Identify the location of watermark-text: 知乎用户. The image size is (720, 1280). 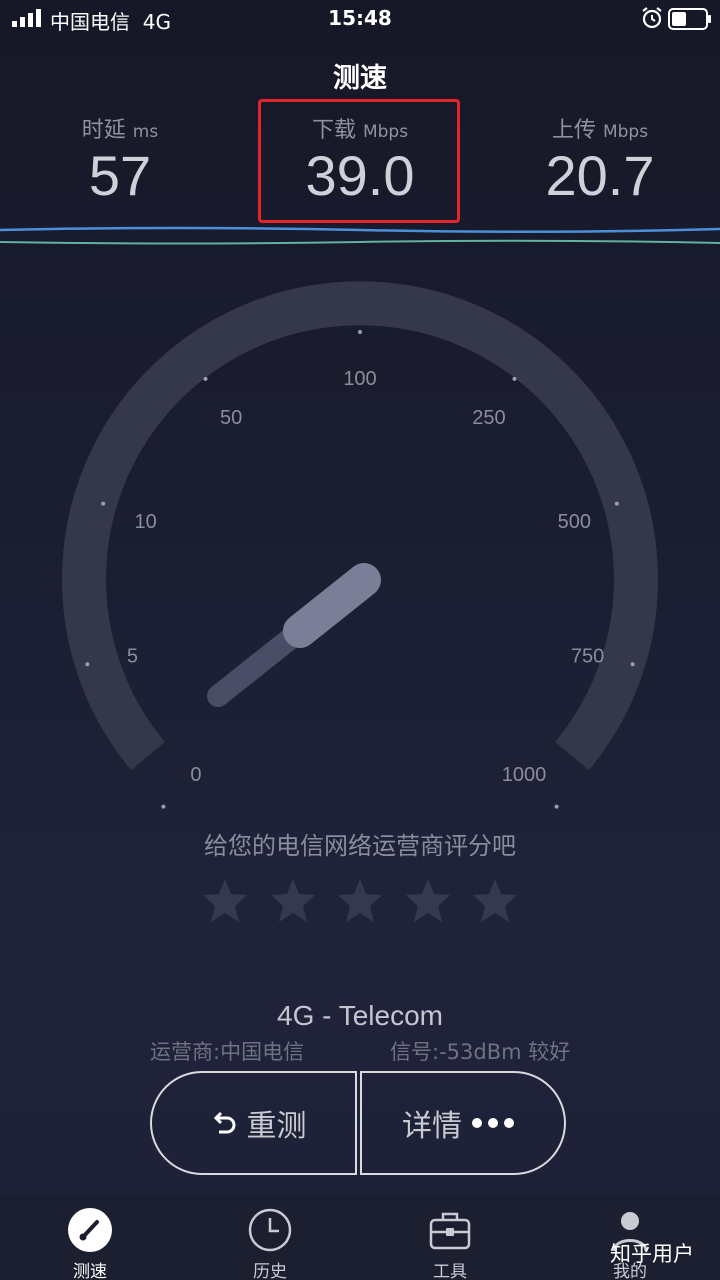
(652, 1254).